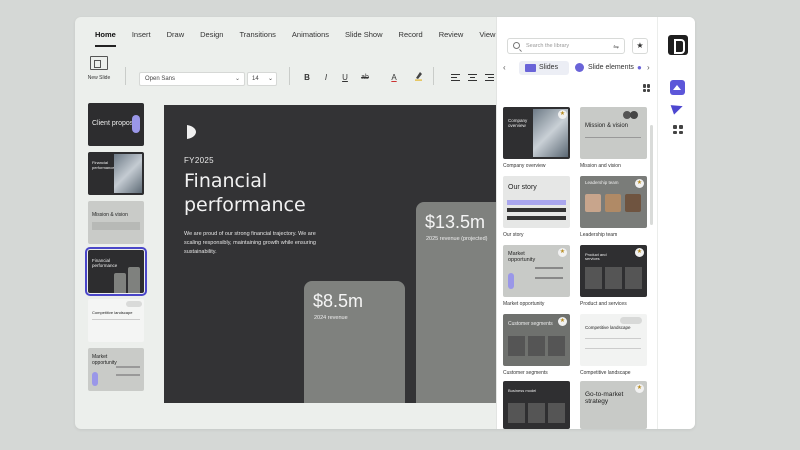 The width and height of the screenshot is (800, 450). I want to click on chevron-right-icon: ›, so click(648, 67).